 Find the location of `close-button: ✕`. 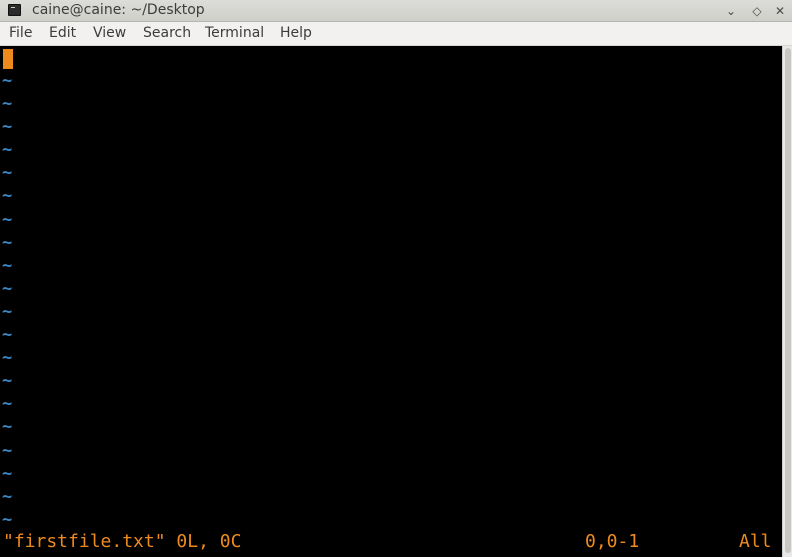

close-button: ✕ is located at coordinates (780, 11).